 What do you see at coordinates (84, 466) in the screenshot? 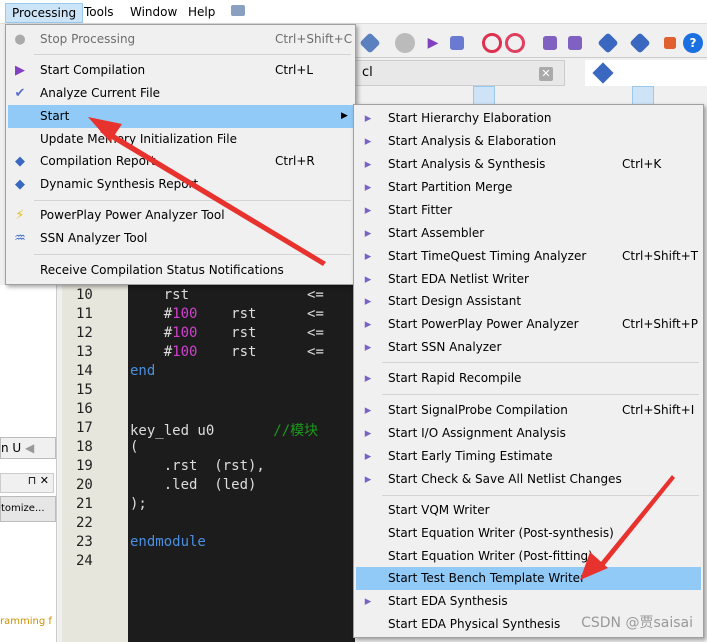
I see `line-number: 19` at bounding box center [84, 466].